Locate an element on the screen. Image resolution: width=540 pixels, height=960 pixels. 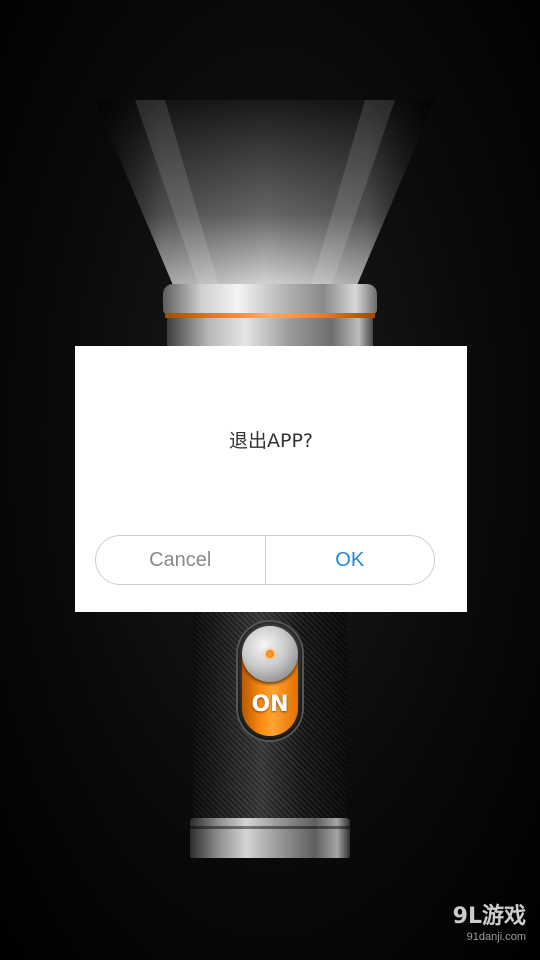
cancel-button: Cancel is located at coordinates (181, 560).